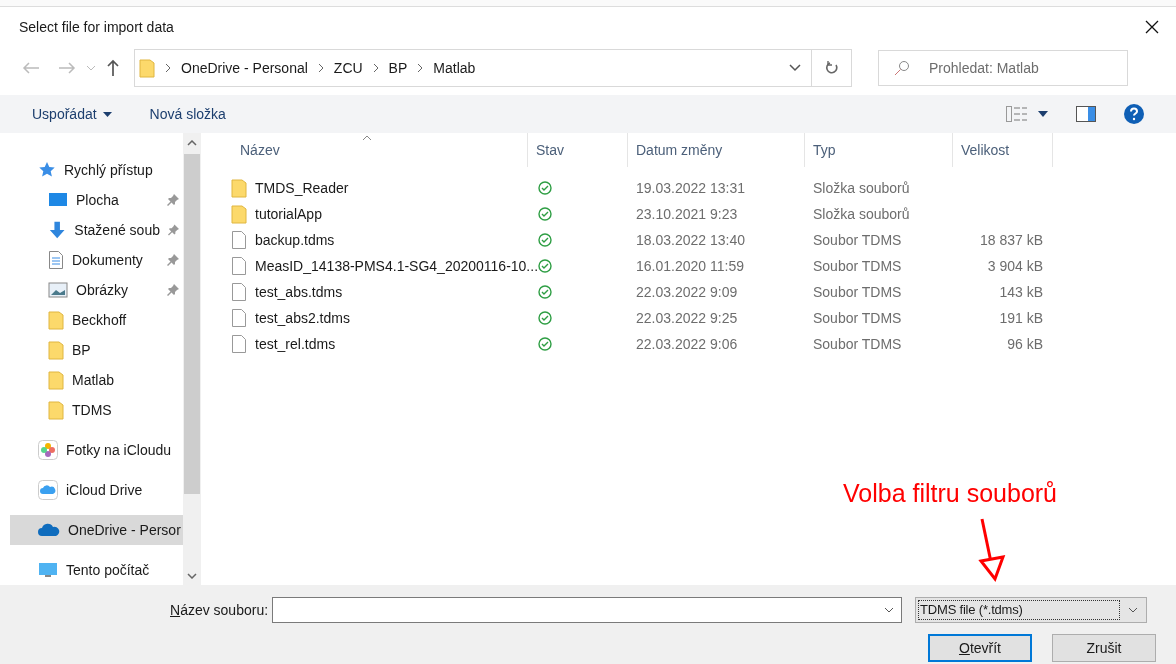 This screenshot has width=1176, height=664. I want to click on navigation-item: OneDrive - Persor, so click(96, 530).